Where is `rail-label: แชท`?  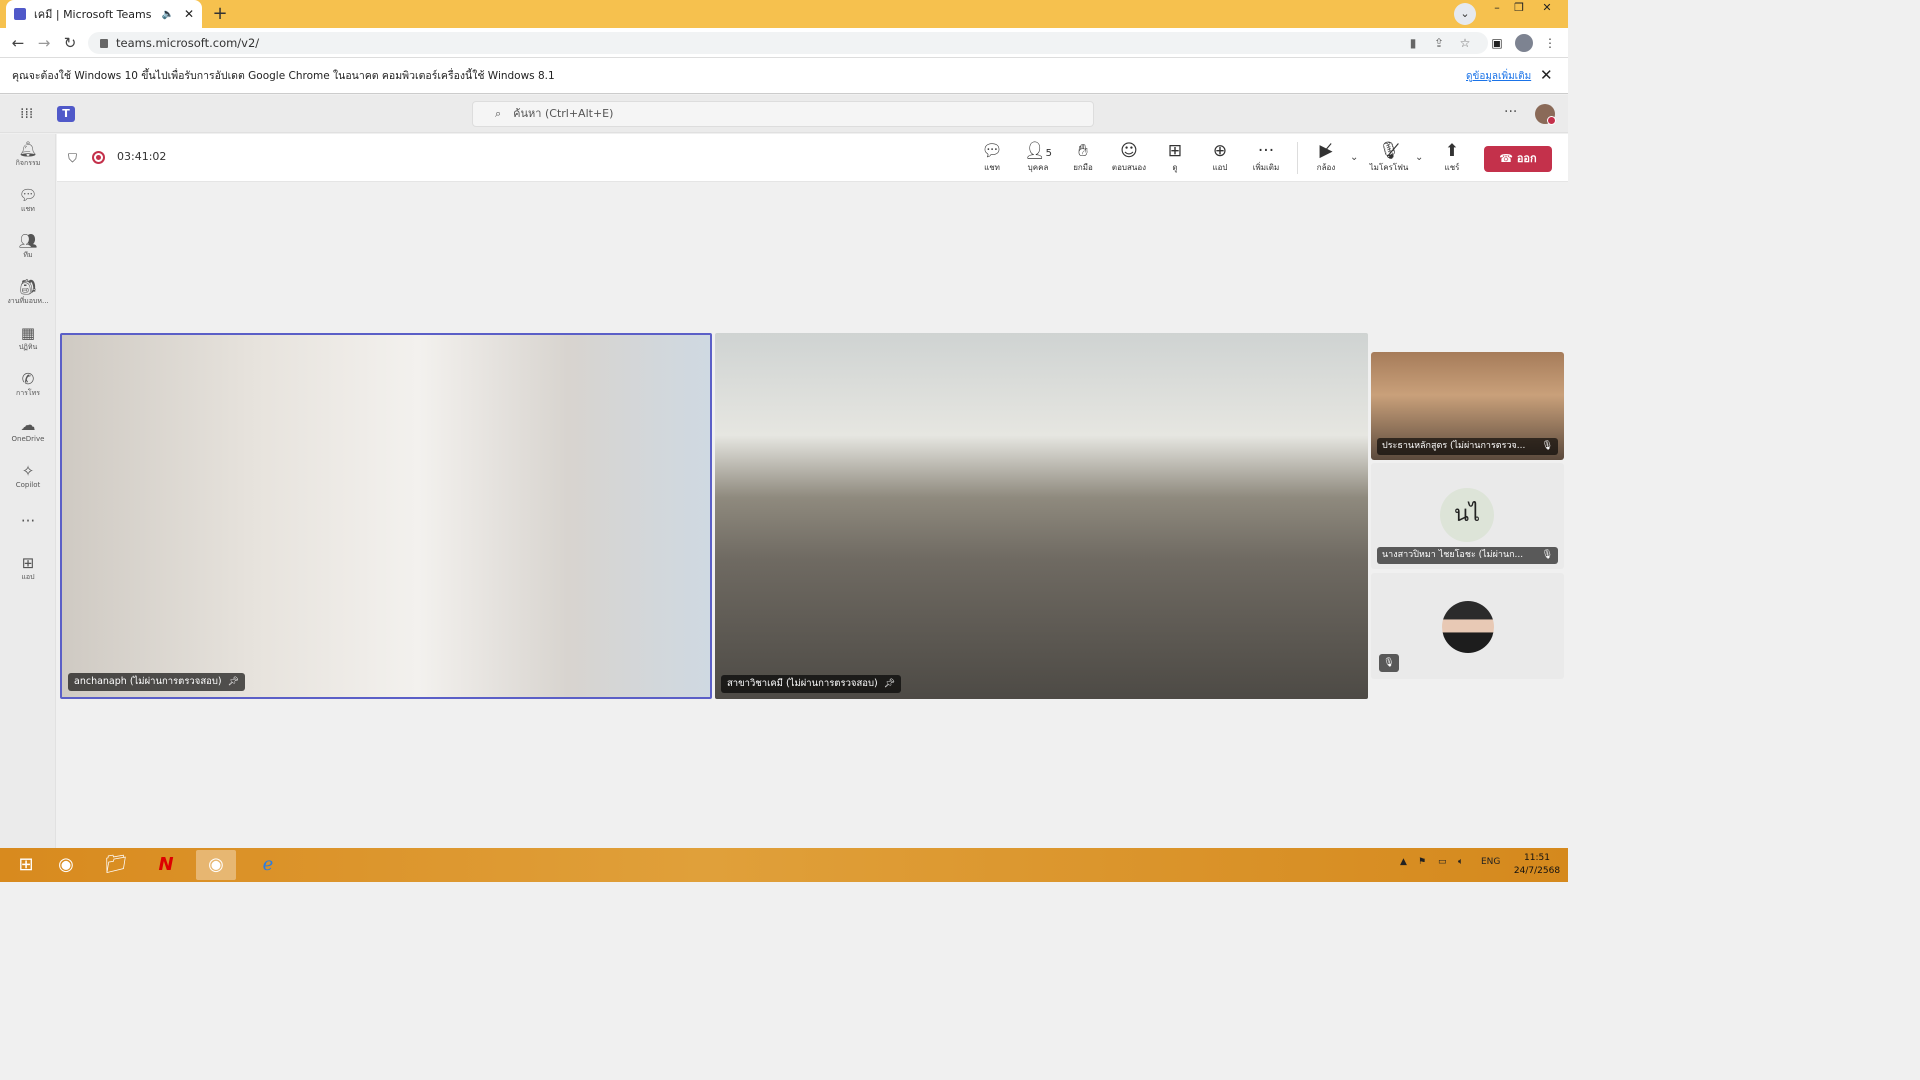
rail-label: แชท is located at coordinates (28, 209).